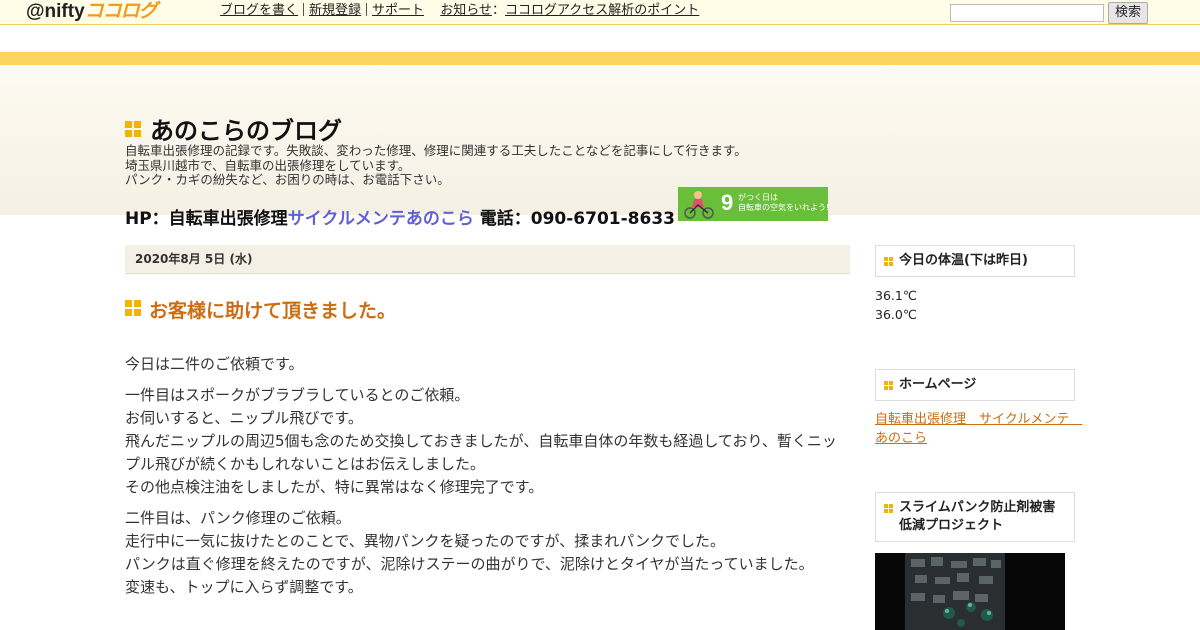  I want to click on entry-line: 走行中に一気に抜けたとのことで、異物パンクを疑ったのですが、揉まれパンクでした。, so click(425, 541).